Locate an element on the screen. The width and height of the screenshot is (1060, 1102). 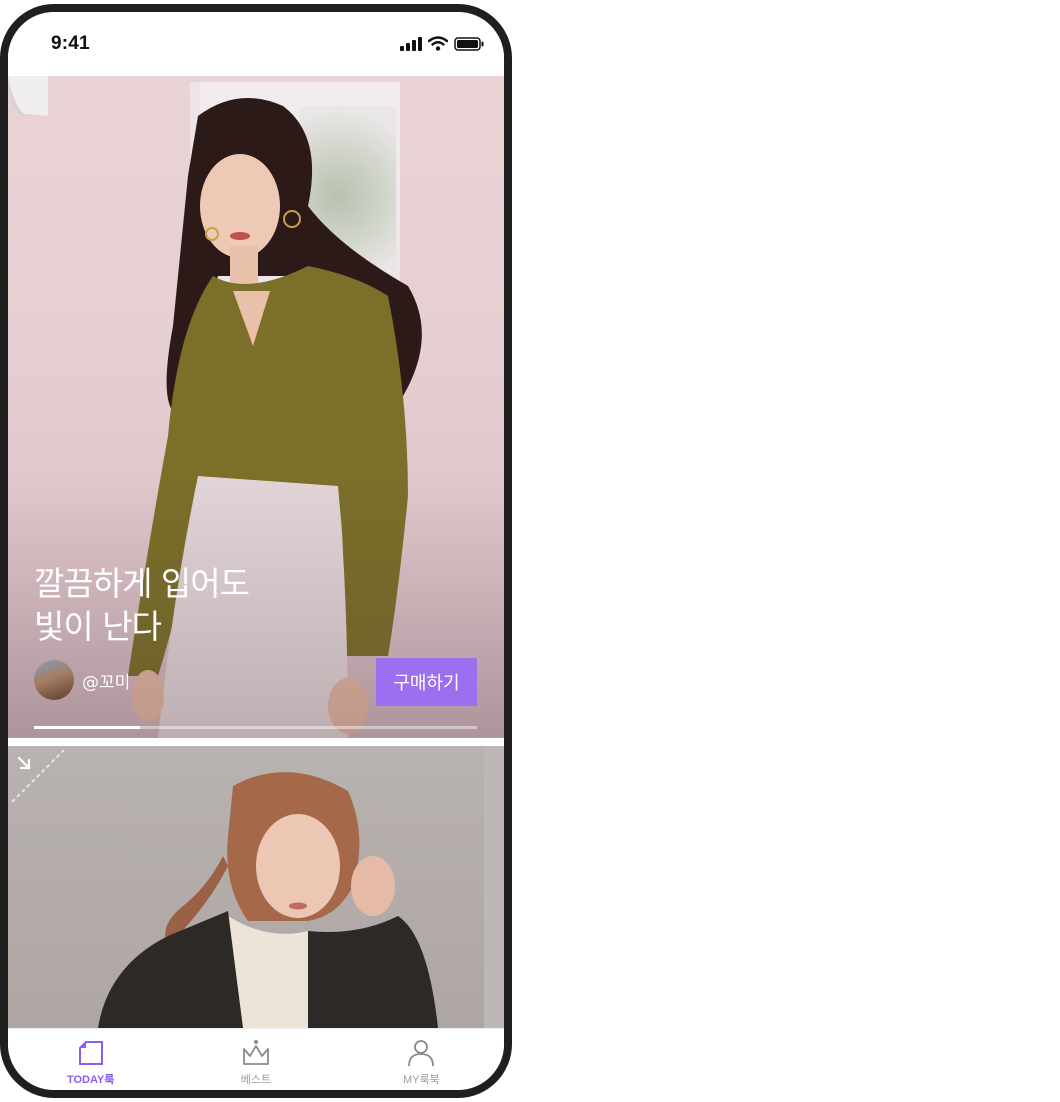
author-info: @꼬미 is located at coordinates (82, 680).